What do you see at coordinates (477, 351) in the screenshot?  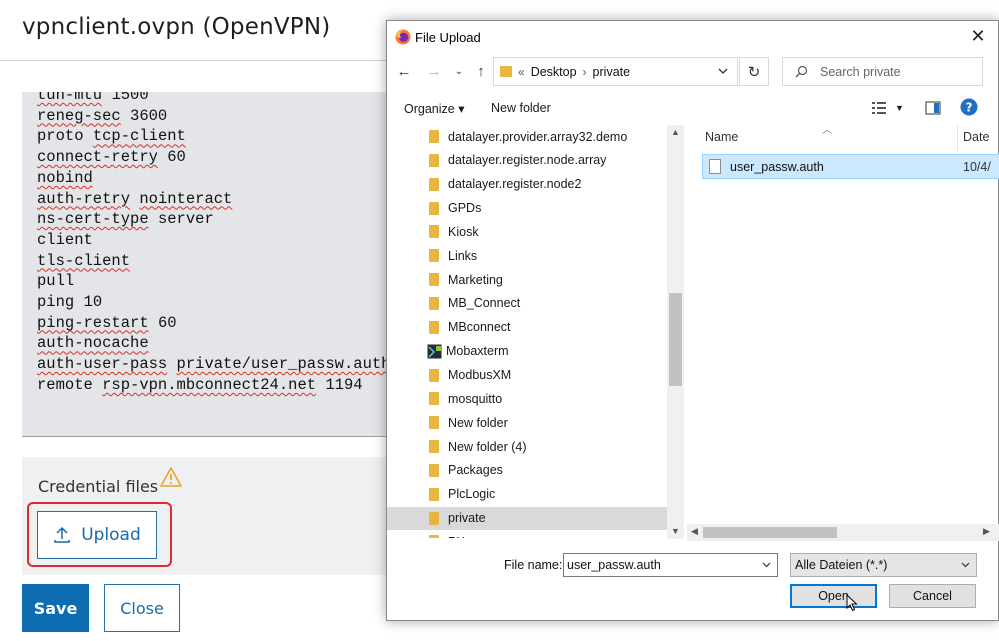 I see `tree-item-label: Mobaxterm` at bounding box center [477, 351].